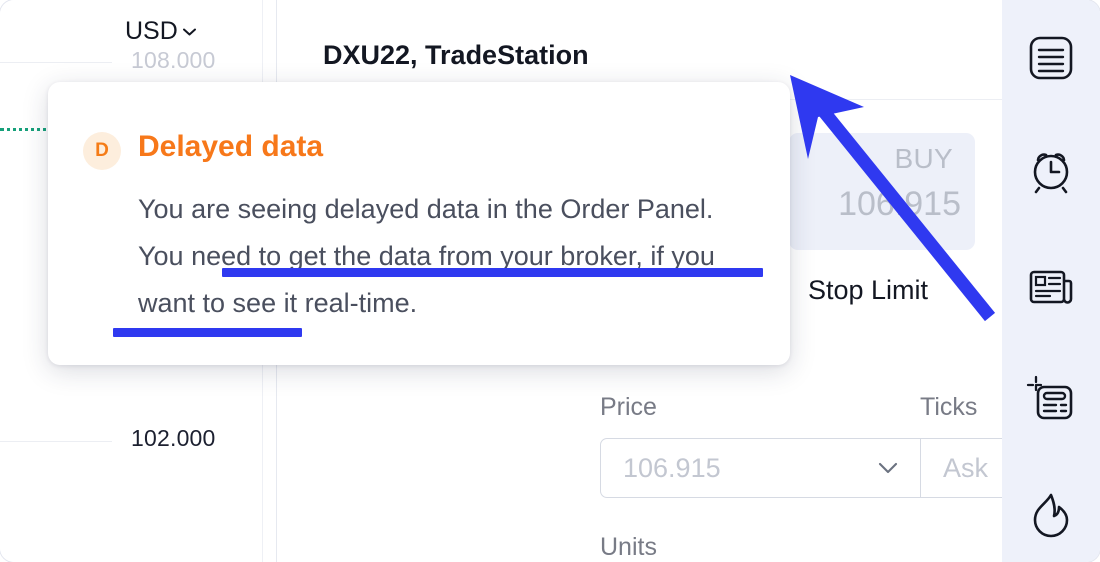  What do you see at coordinates (231, 146) in the screenshot?
I see `tooltip-title: Delayed data` at bounding box center [231, 146].